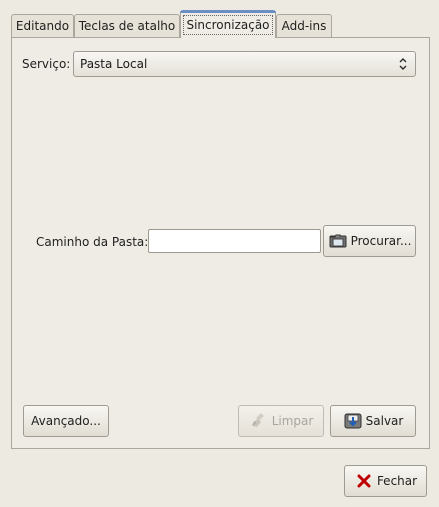 The height and width of the screenshot is (507, 439). What do you see at coordinates (364, 481) in the screenshot?
I see `close-icon` at bounding box center [364, 481].